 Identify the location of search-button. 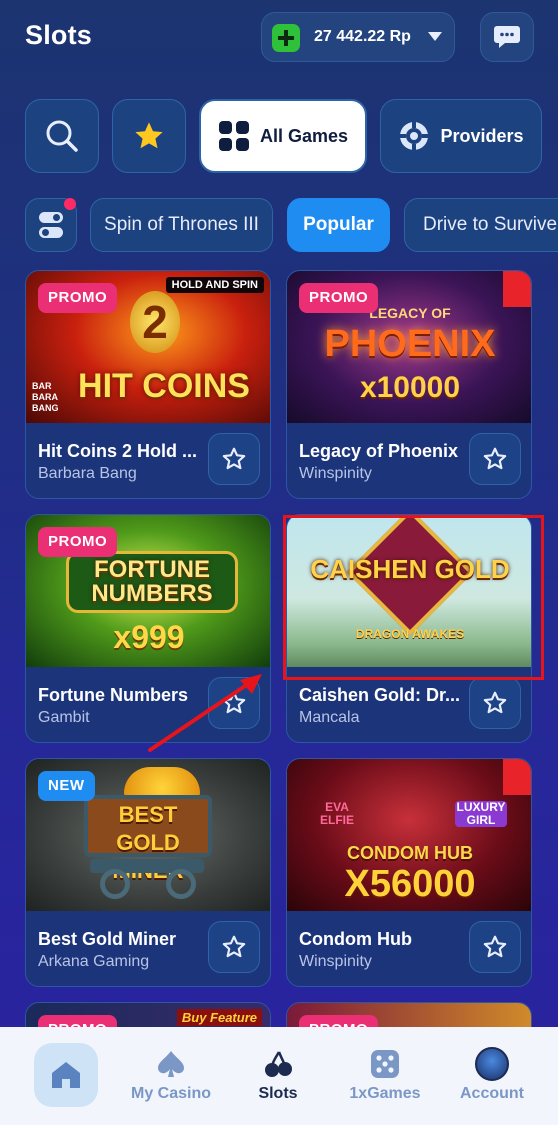
(62, 136).